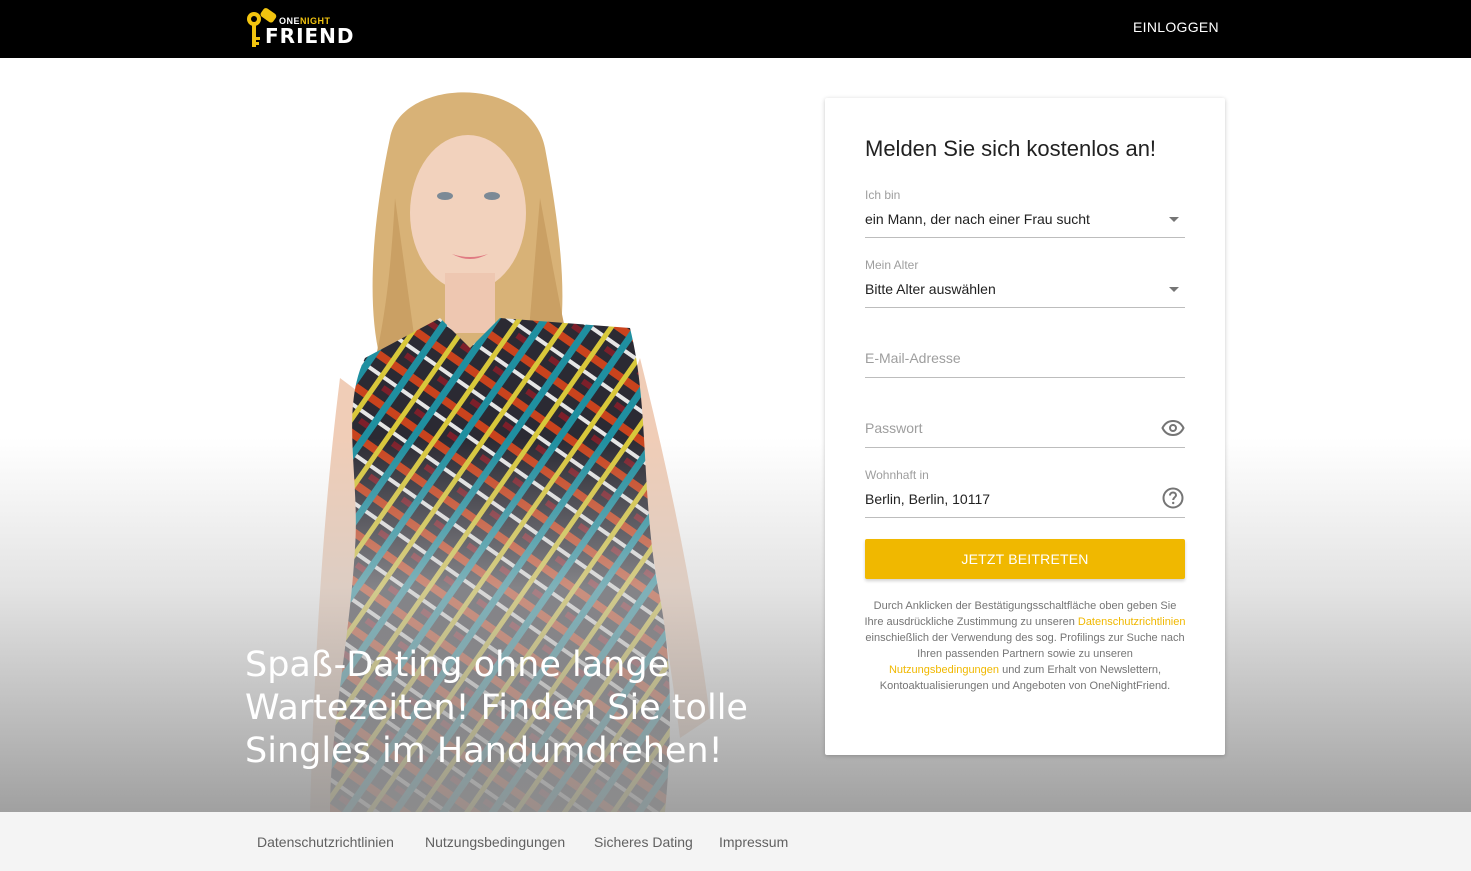 The image size is (1471, 871). Describe the element at coordinates (928, 499) in the screenshot. I see `location-value: Berlin, Berlin, 10117` at that location.